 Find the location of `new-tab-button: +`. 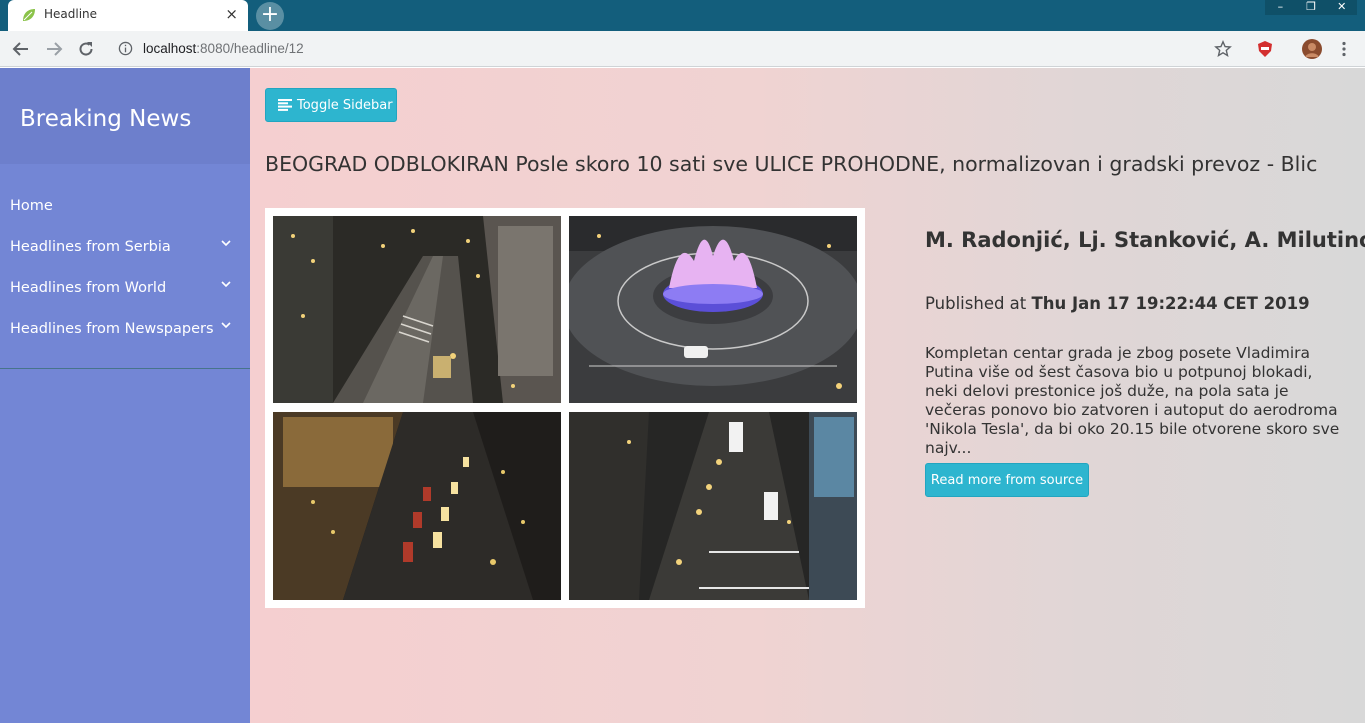

new-tab-button: + is located at coordinates (270, 16).